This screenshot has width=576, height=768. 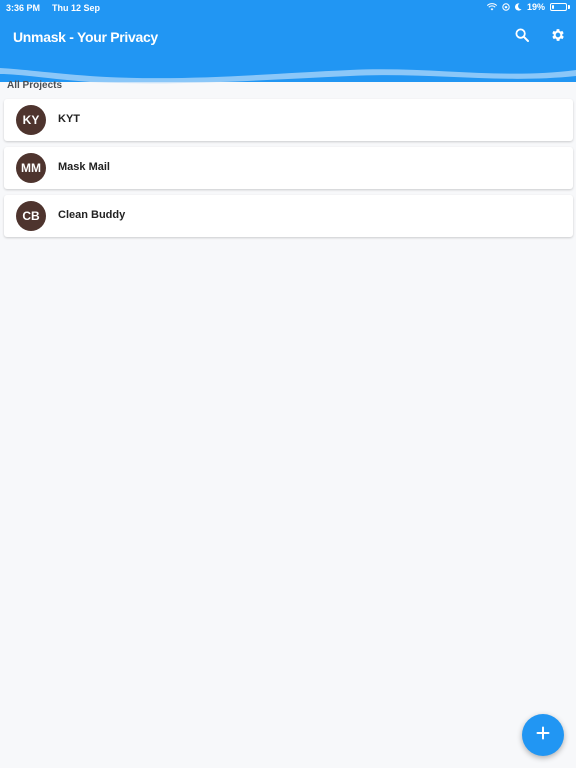 I want to click on add-project-button, so click(x=543, y=735).